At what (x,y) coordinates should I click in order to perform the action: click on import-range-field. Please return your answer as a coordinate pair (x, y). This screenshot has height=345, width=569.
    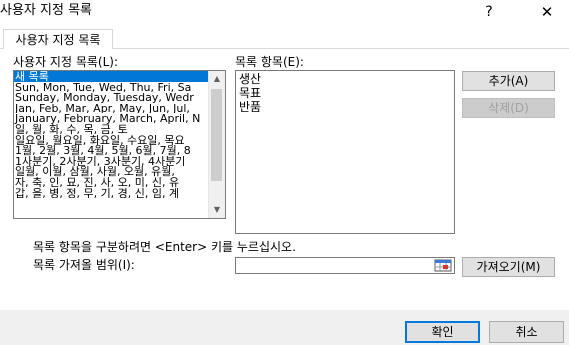
    Looking at the image, I should click on (345, 265).